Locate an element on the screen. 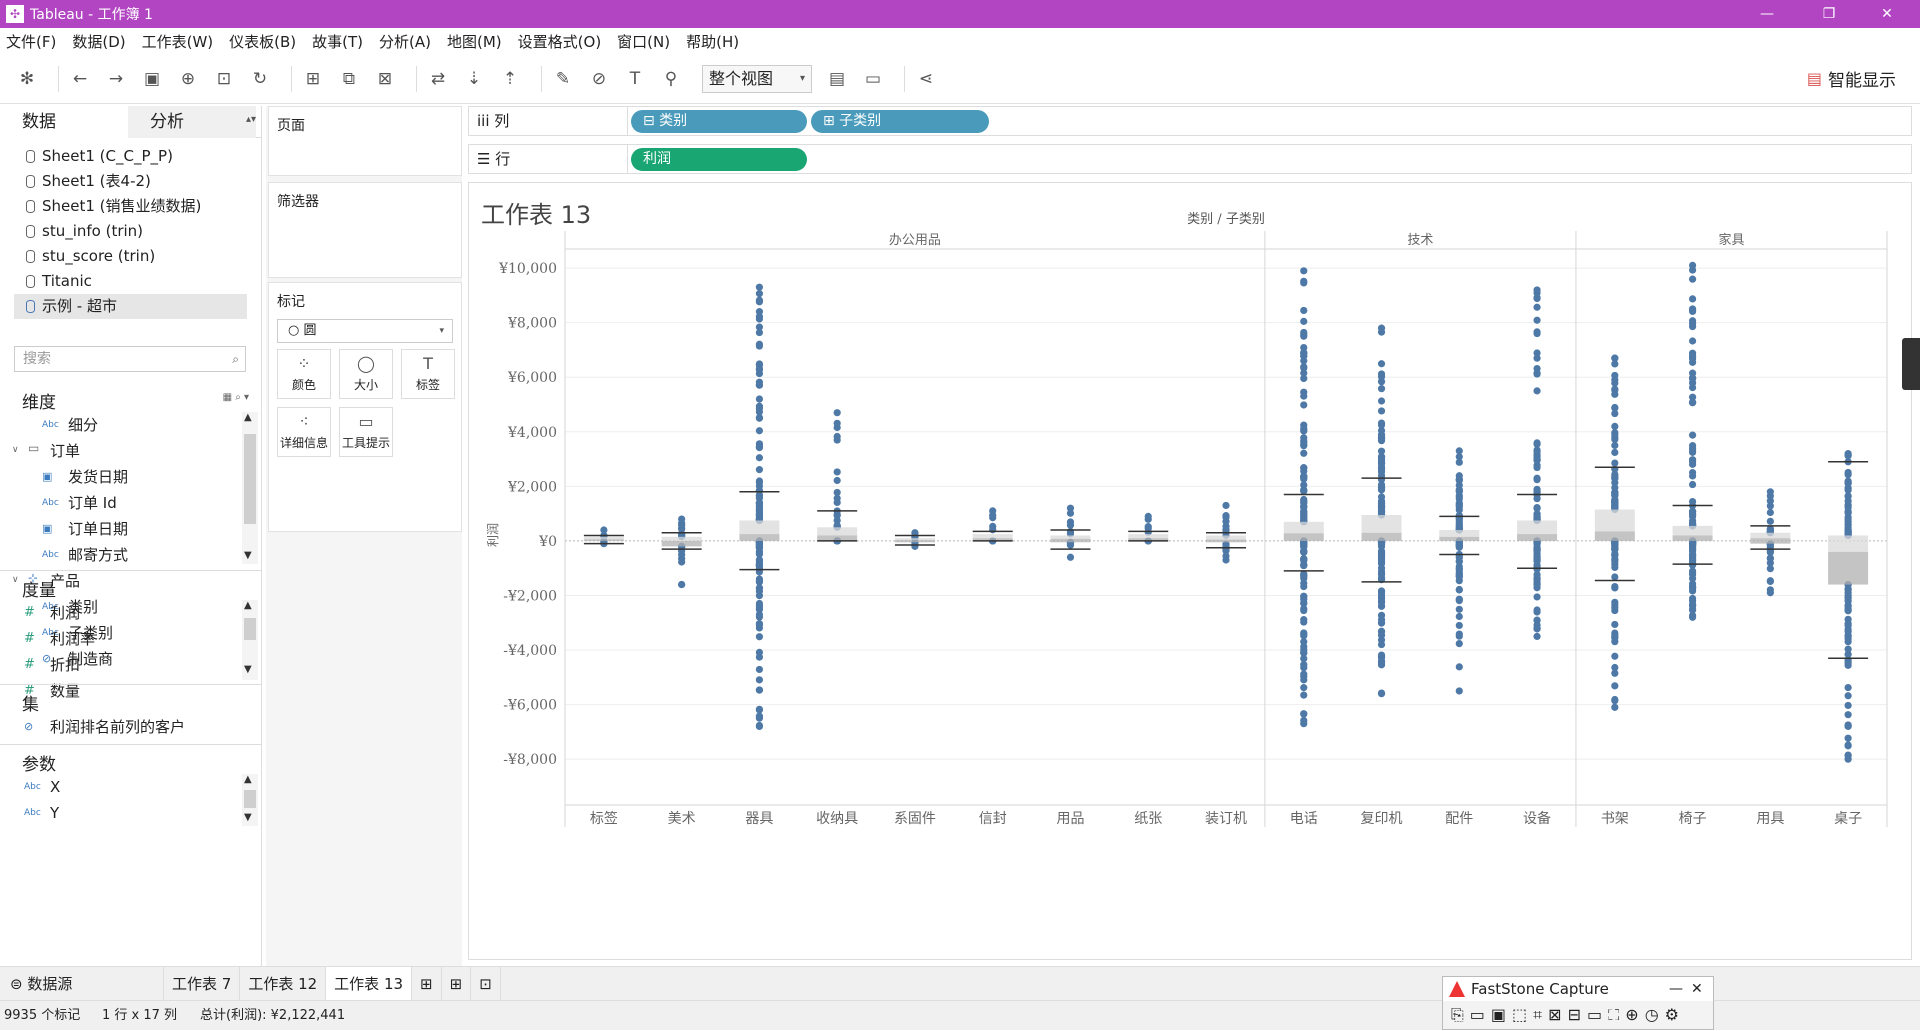 This screenshot has width=1920, height=1031. tableau-logo-icon: ✻ is located at coordinates (27, 79).